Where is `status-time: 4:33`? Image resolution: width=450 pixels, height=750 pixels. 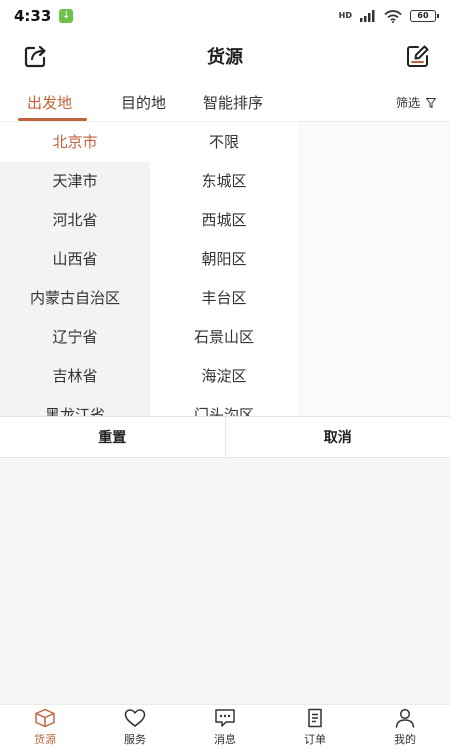
status-time: 4:33 is located at coordinates (33, 16).